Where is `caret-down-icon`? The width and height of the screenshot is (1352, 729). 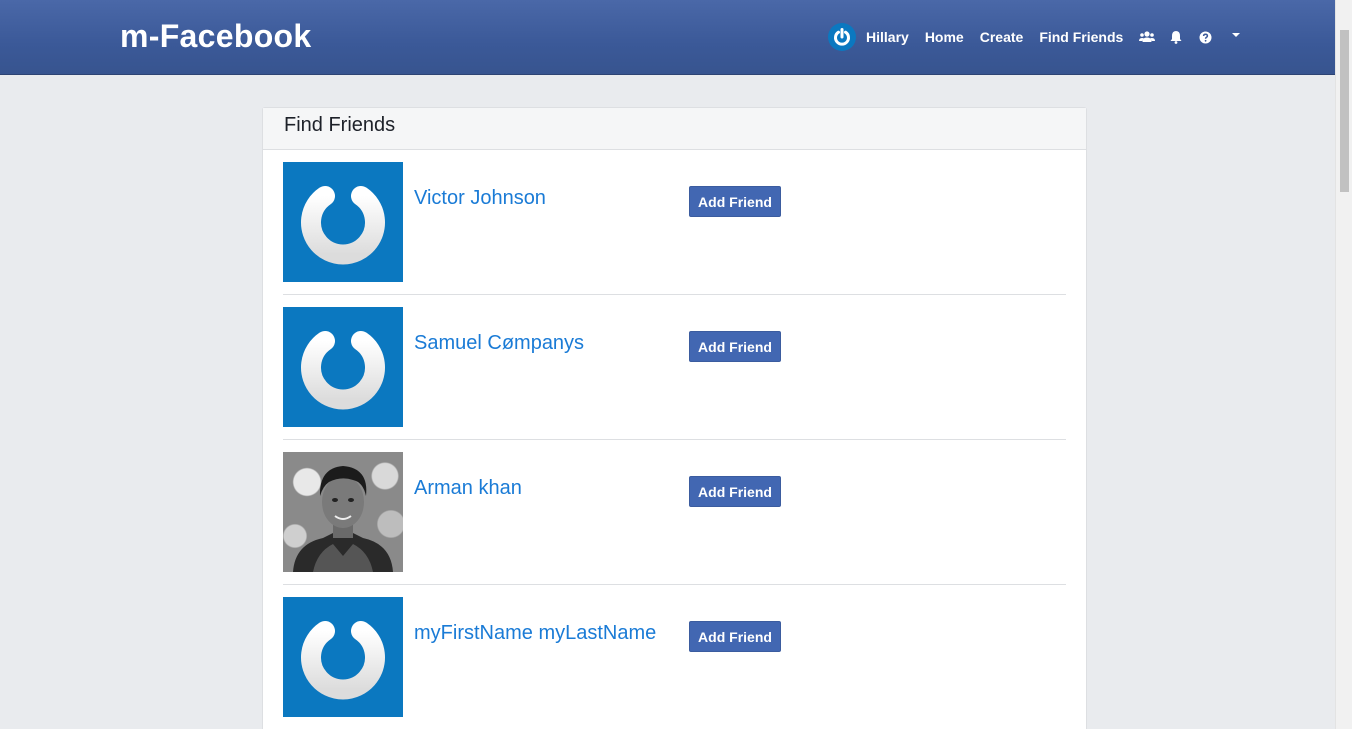
caret-down-icon is located at coordinates (1234, 37).